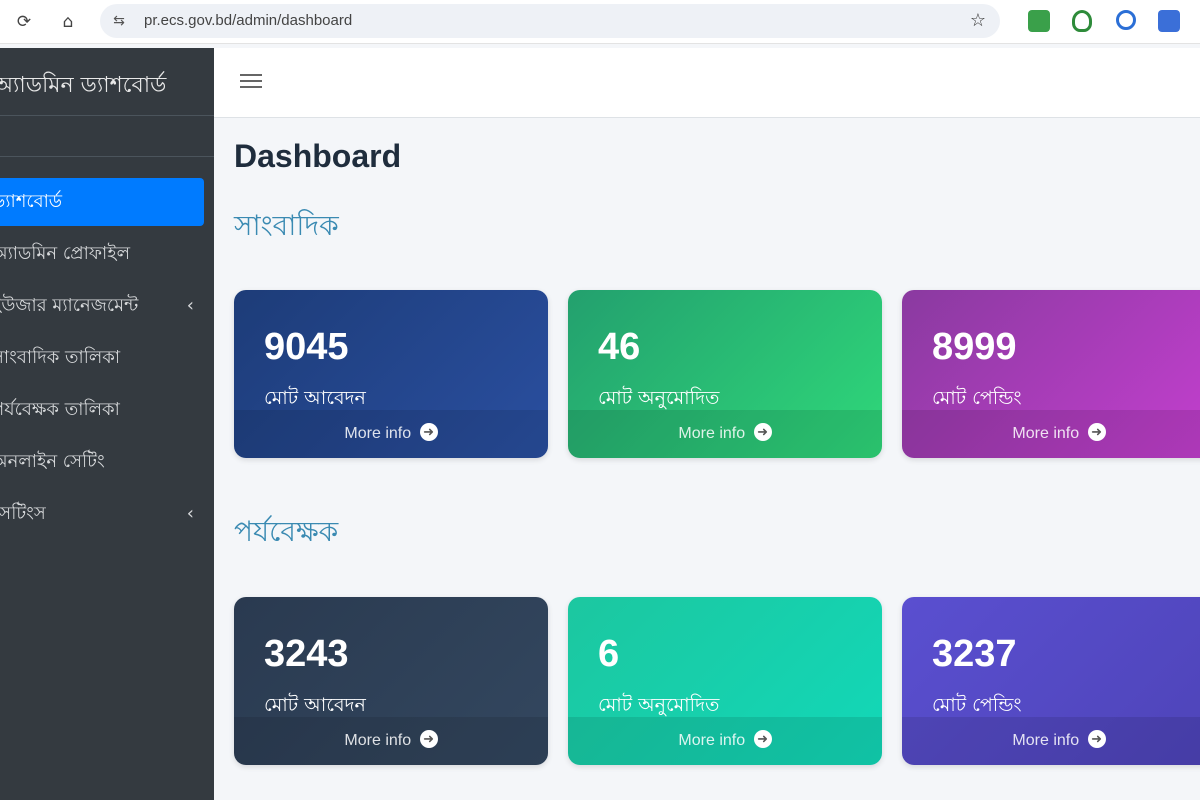 The height and width of the screenshot is (800, 1200). Describe the element at coordinates (1051, 681) in the screenshot. I see `stat-card-total-pending: 3237 মোট পেন্ডিং More info ➜` at that location.